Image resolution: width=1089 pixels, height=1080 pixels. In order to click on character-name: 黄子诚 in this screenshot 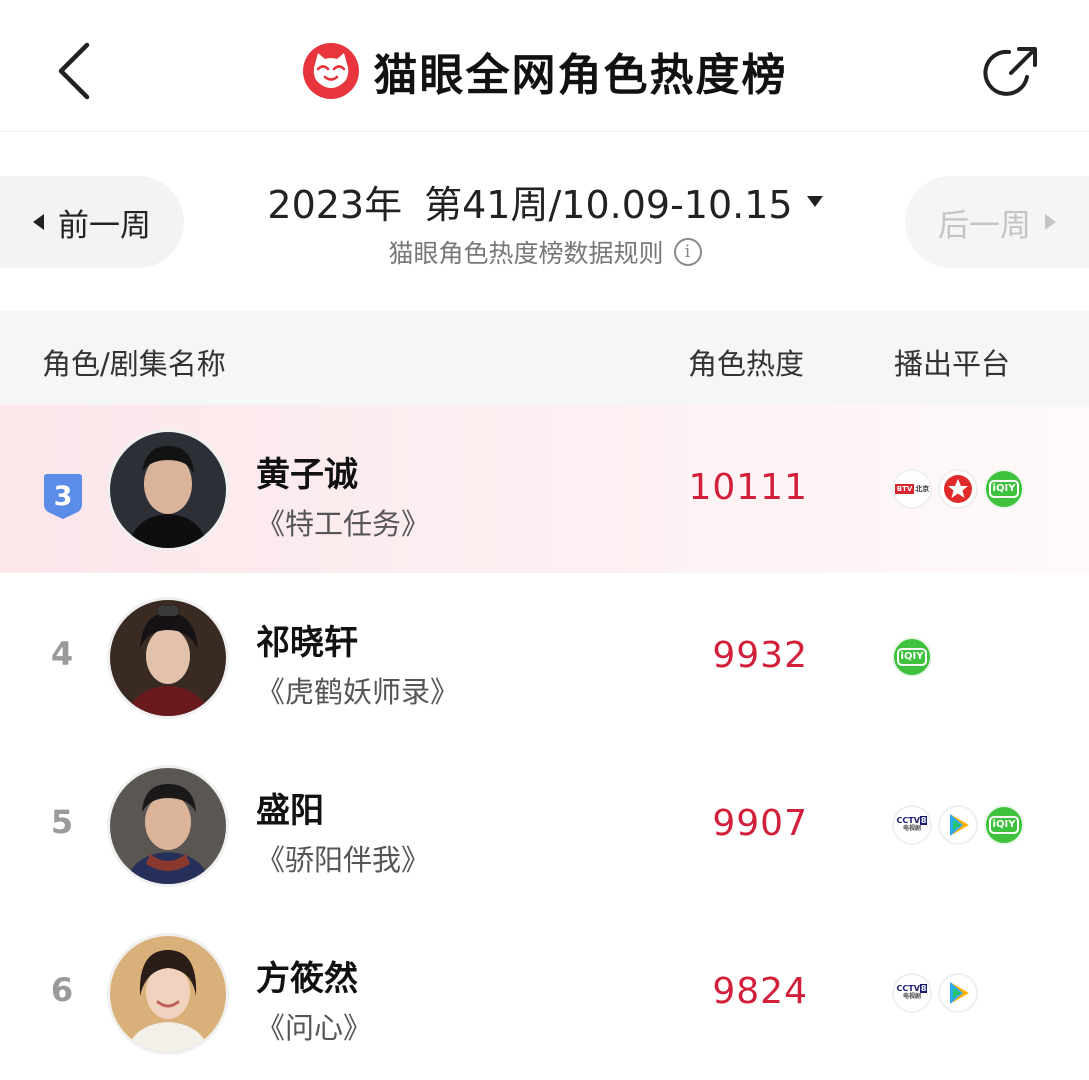, I will do `click(307, 475)`.